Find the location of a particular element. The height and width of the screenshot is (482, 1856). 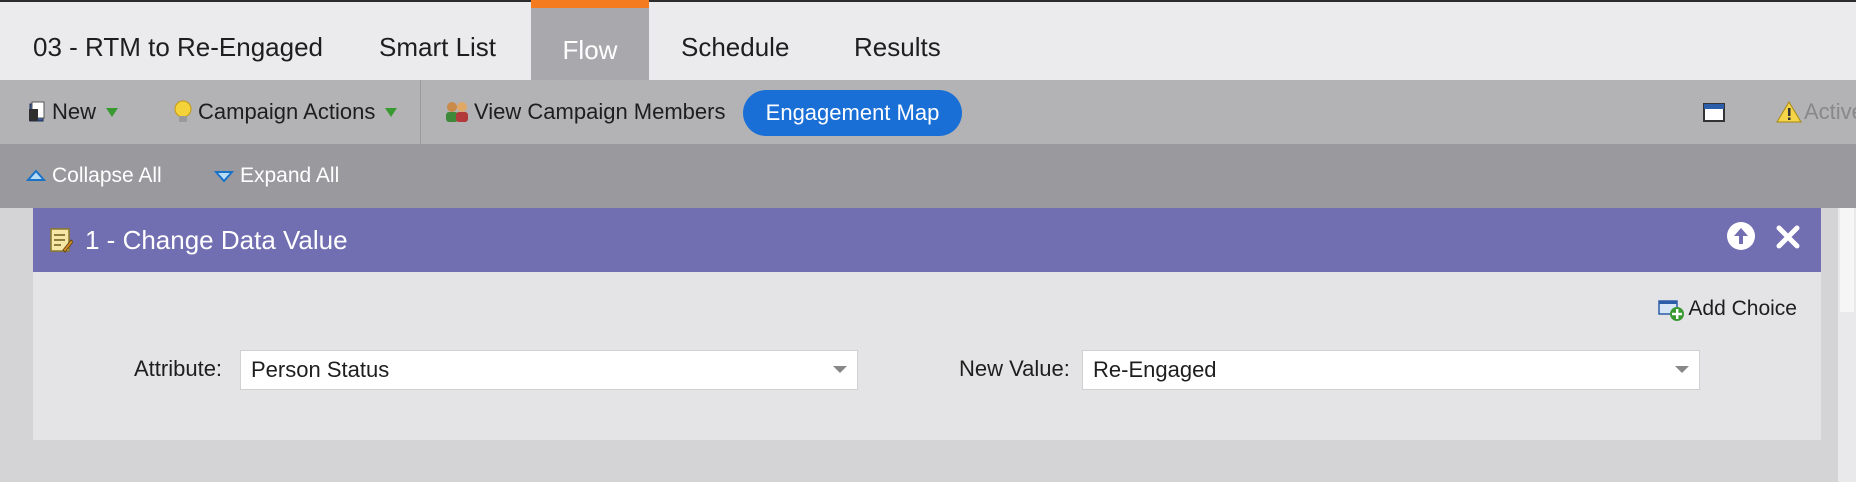

toolbar-divider is located at coordinates (420, 112).